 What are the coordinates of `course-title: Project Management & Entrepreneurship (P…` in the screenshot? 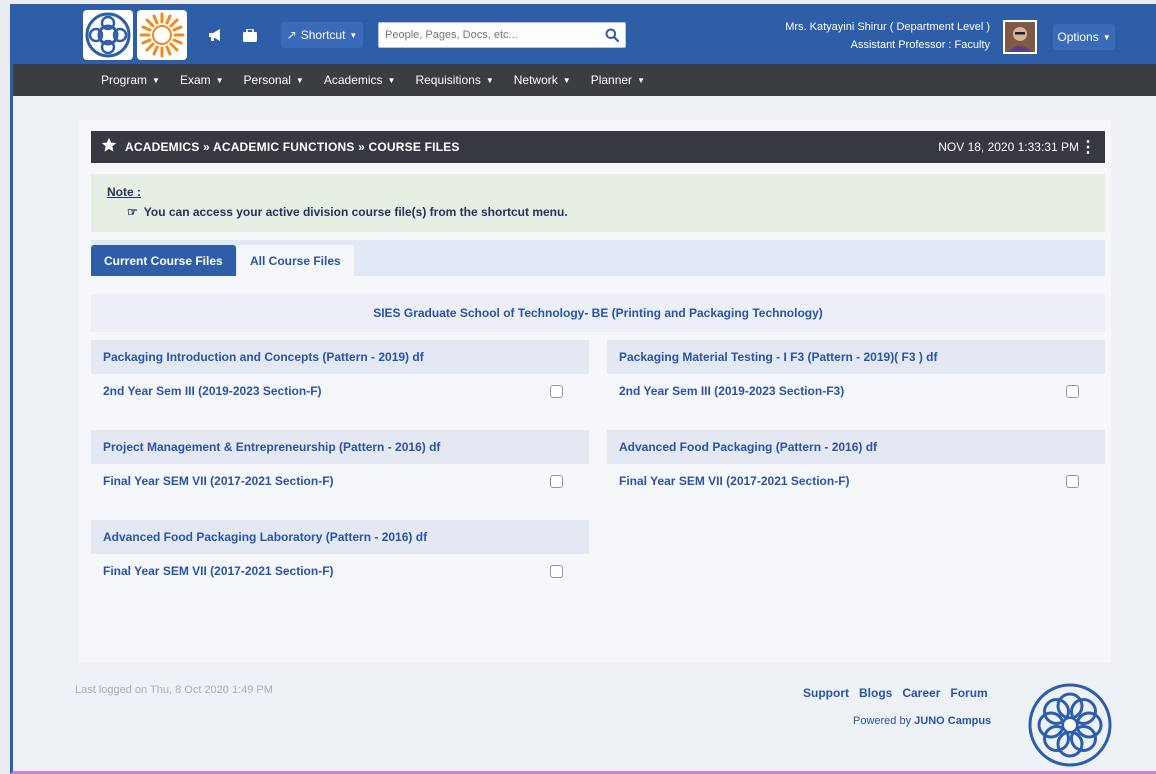 It's located at (340, 447).